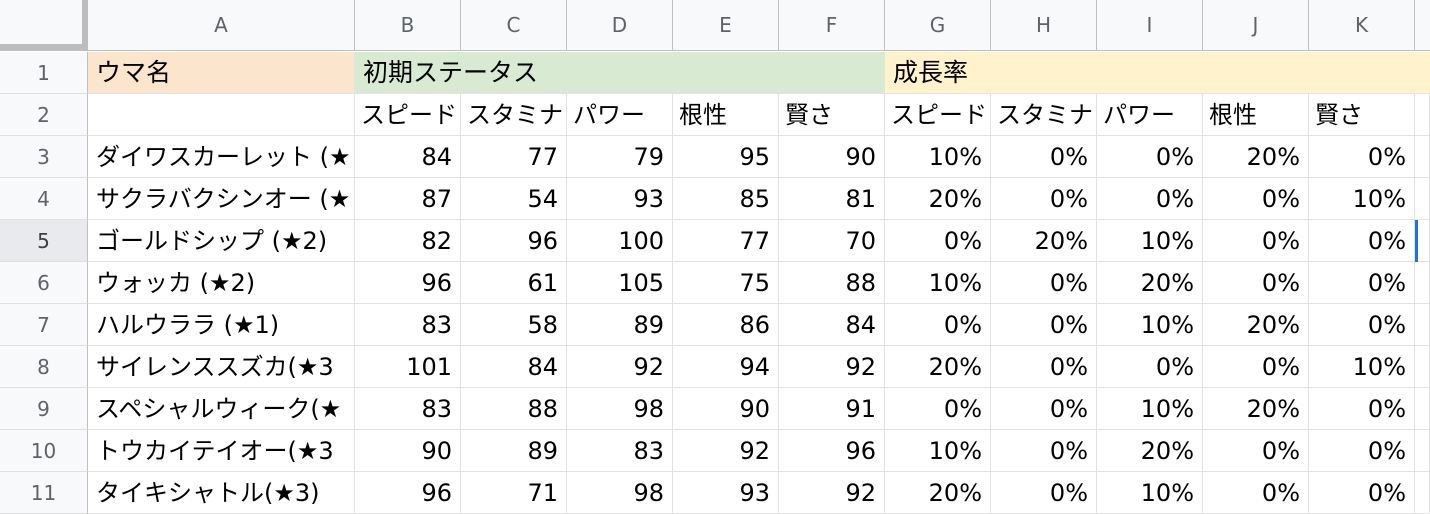  What do you see at coordinates (514, 367) in the screenshot?
I see `data-cell: 84` at bounding box center [514, 367].